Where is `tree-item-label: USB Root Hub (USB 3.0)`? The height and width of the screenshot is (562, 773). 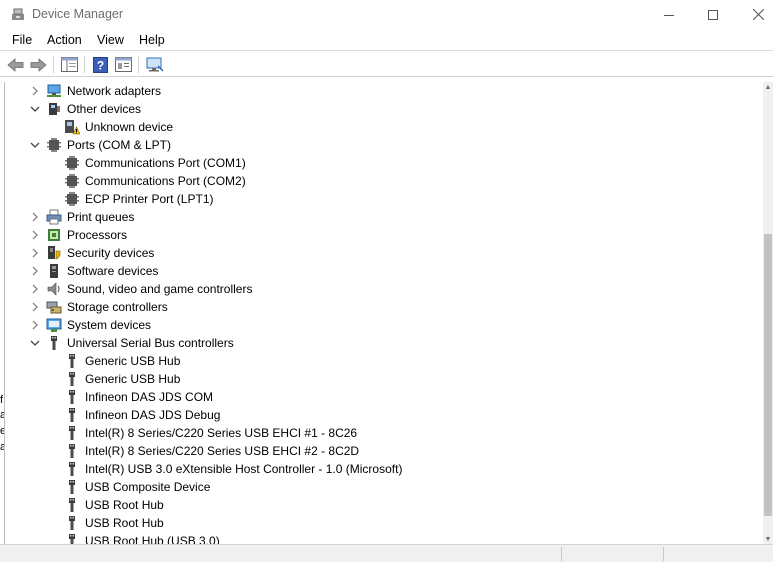 tree-item-label: USB Root Hub (USB 3.0) is located at coordinates (152, 539).